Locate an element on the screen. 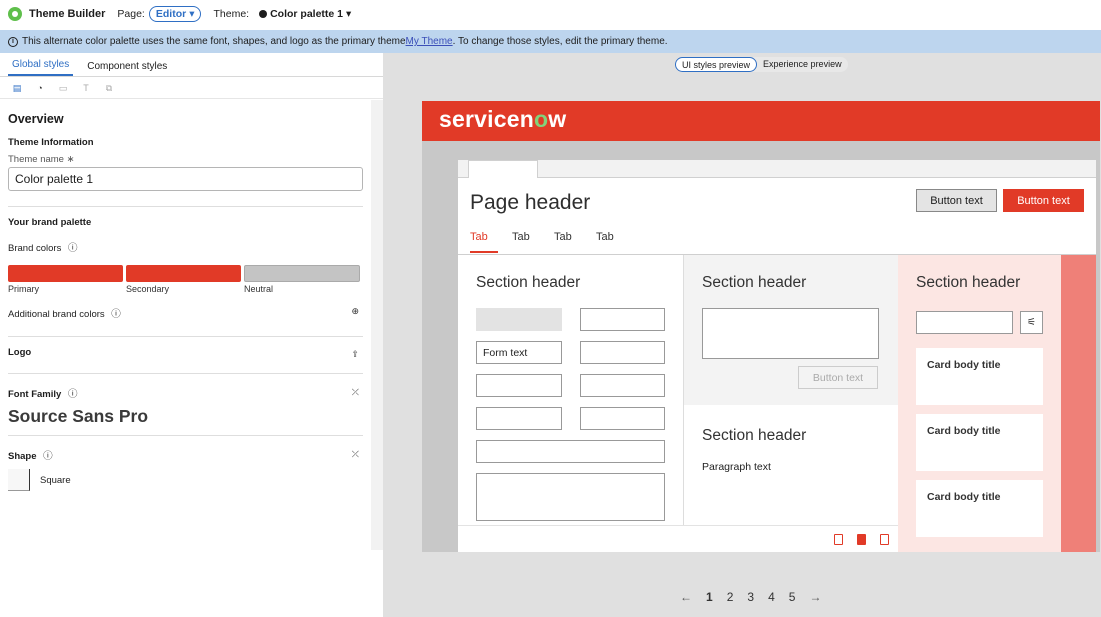  preview-toggle: UI styles preview Experience preview is located at coordinates (761, 64).